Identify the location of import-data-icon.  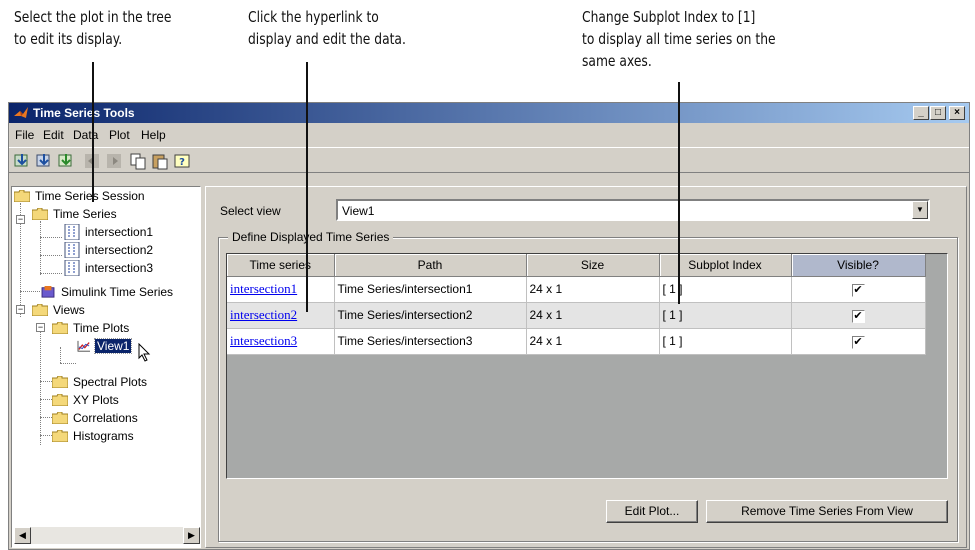
(22, 161).